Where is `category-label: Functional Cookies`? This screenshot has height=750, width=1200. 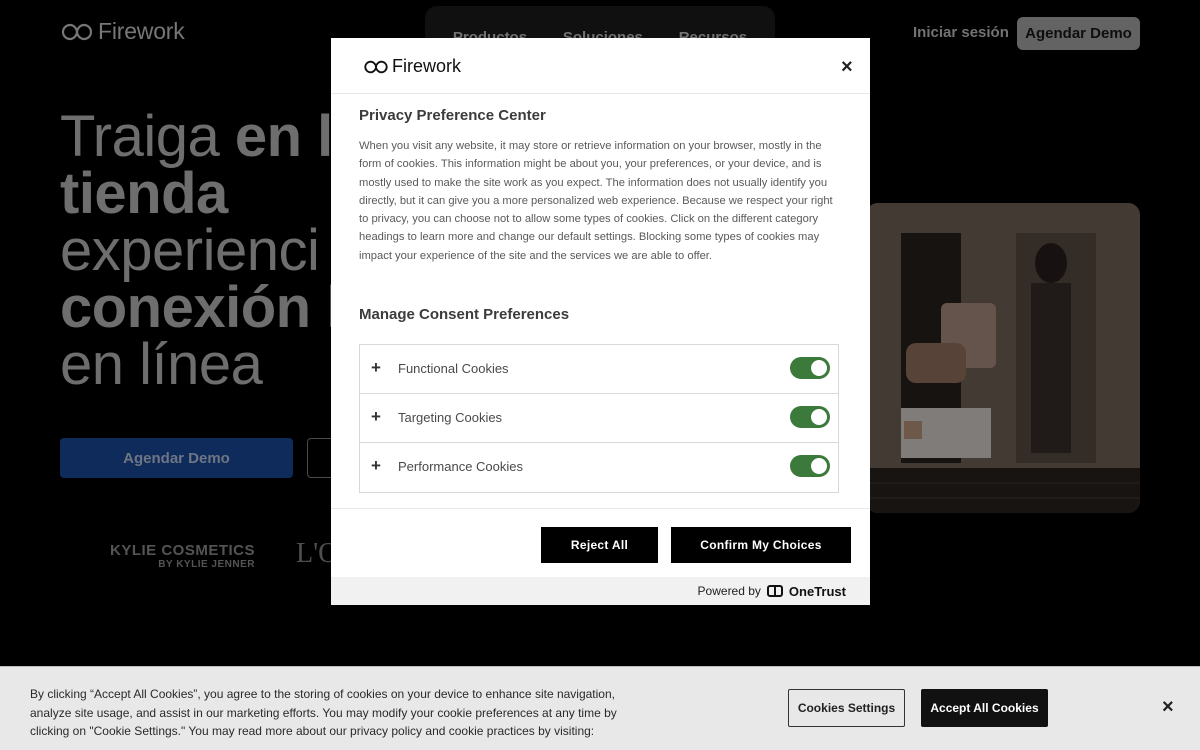
category-label: Functional Cookies is located at coordinates (453, 368).